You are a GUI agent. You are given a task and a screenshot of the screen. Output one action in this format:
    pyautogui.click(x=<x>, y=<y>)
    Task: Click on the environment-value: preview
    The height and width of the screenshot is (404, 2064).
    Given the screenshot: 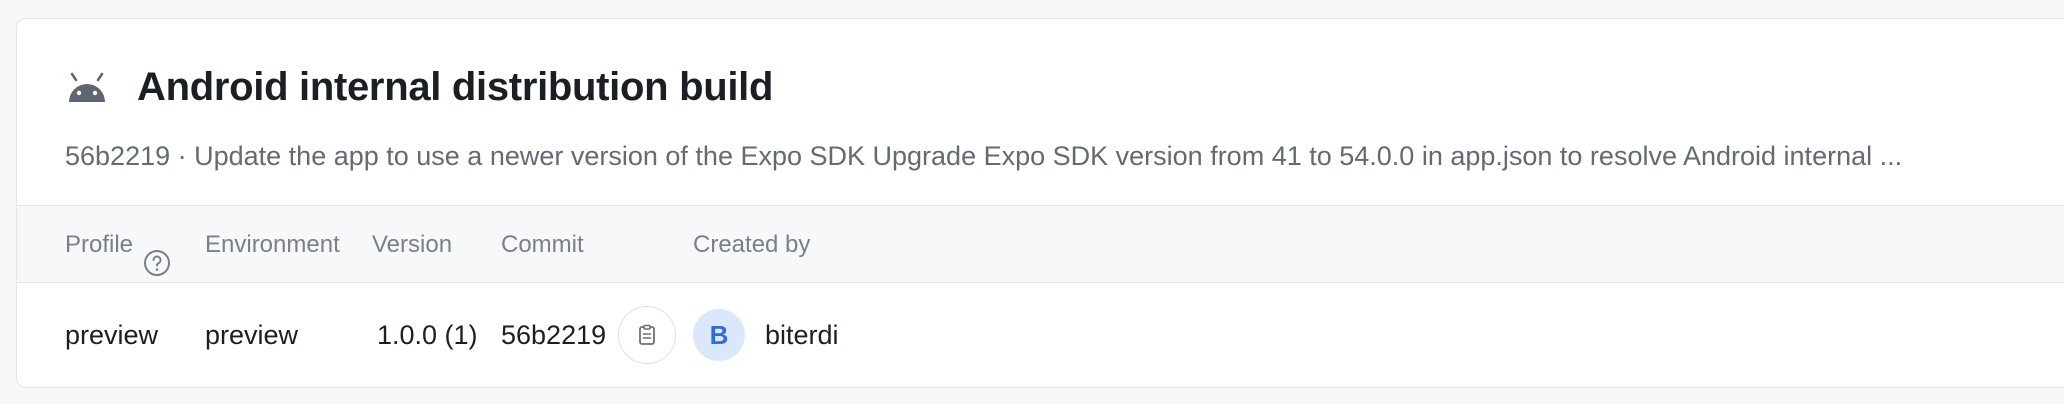 What is the action you would take?
    pyautogui.click(x=252, y=334)
    